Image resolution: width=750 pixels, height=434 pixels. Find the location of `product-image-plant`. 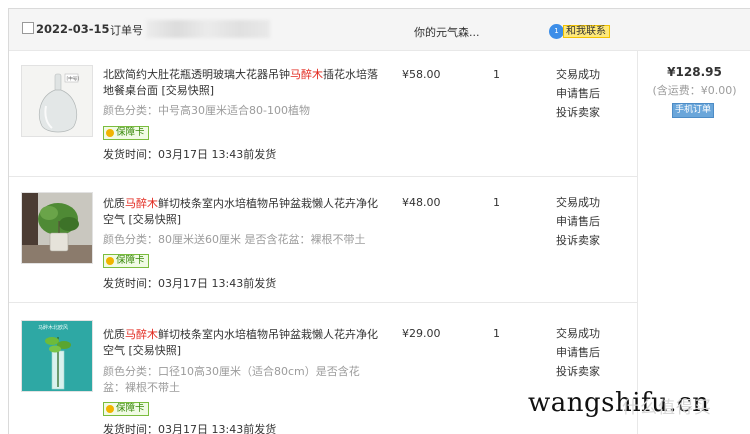

product-image-plant is located at coordinates (57, 228).